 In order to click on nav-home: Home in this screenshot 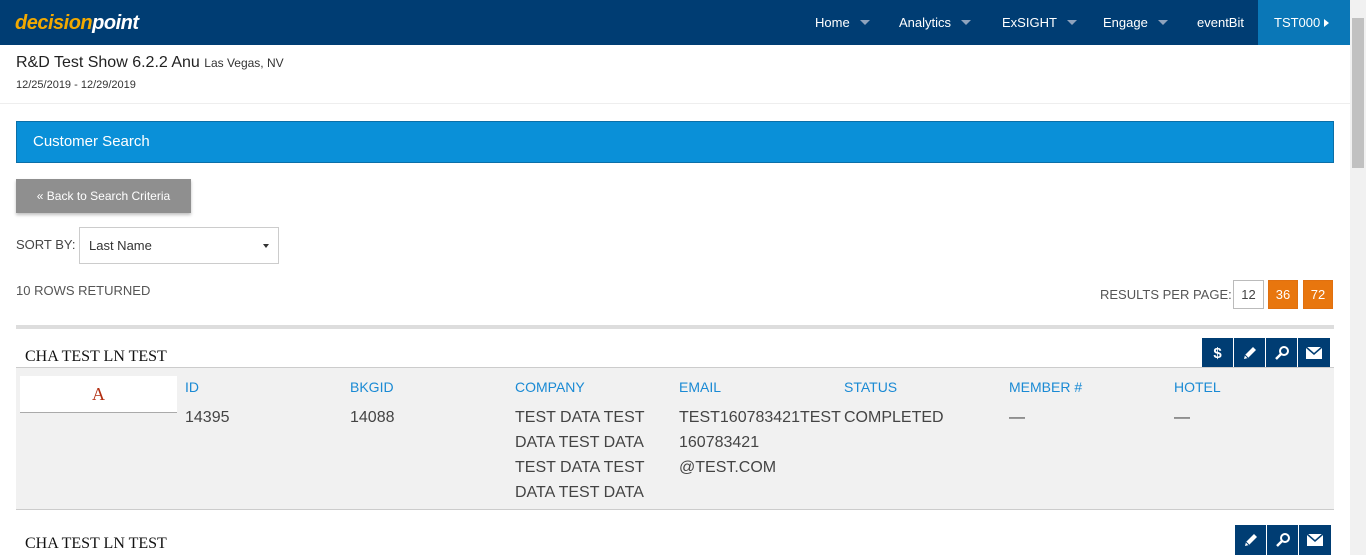, I will do `click(842, 22)`.